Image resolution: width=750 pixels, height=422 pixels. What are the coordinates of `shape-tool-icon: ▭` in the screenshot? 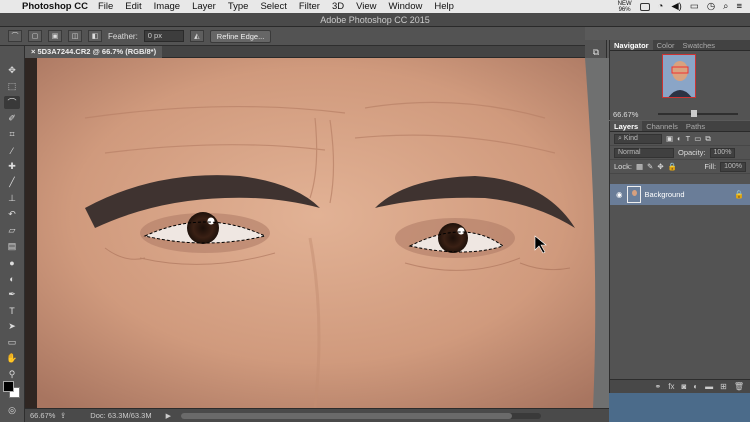 It's located at (12, 342).